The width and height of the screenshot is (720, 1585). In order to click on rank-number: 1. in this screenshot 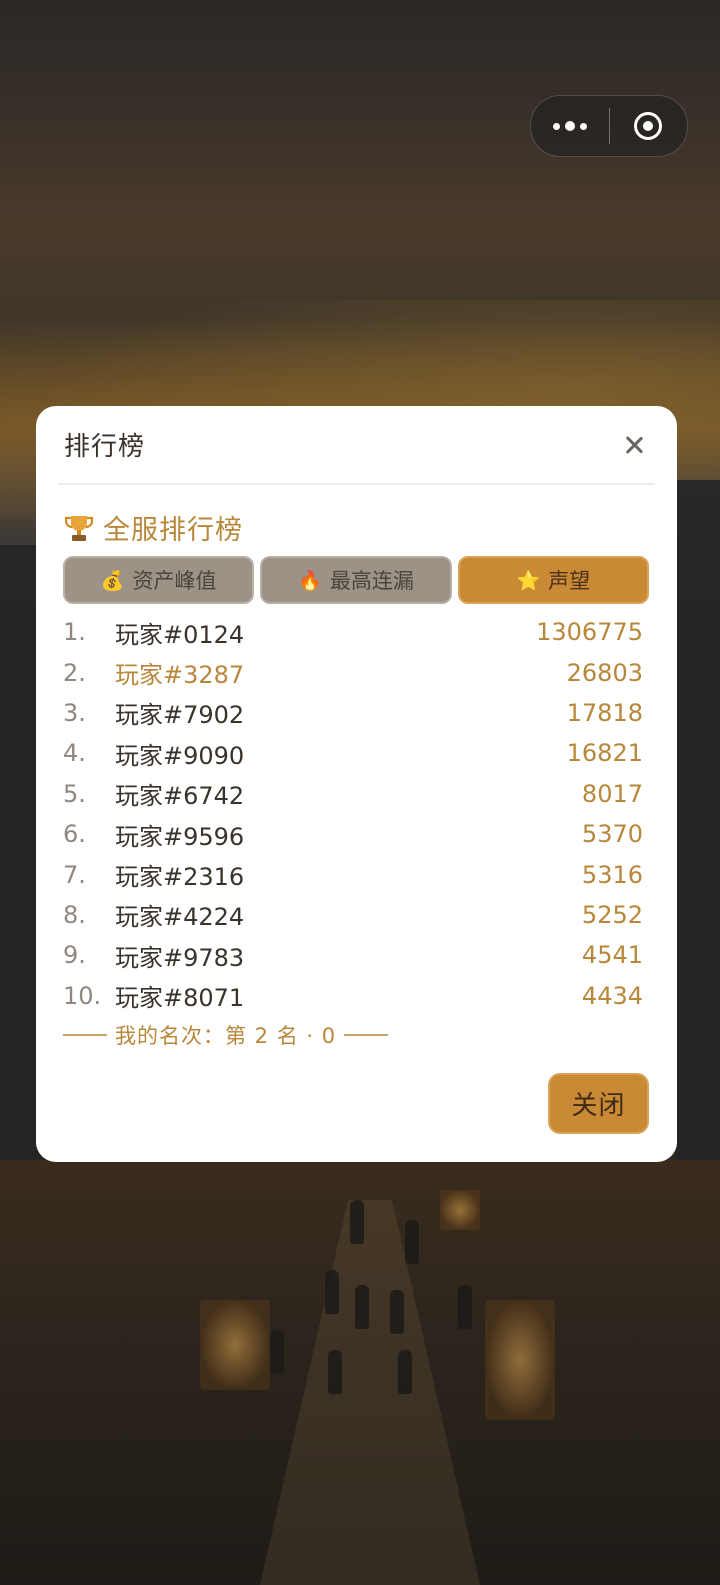, I will do `click(74, 632)`.